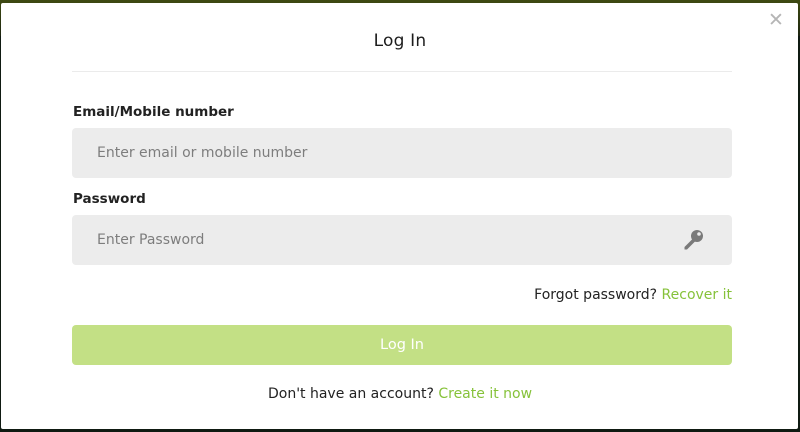  What do you see at coordinates (400, 41) in the screenshot?
I see `modal-title: Log In` at bounding box center [400, 41].